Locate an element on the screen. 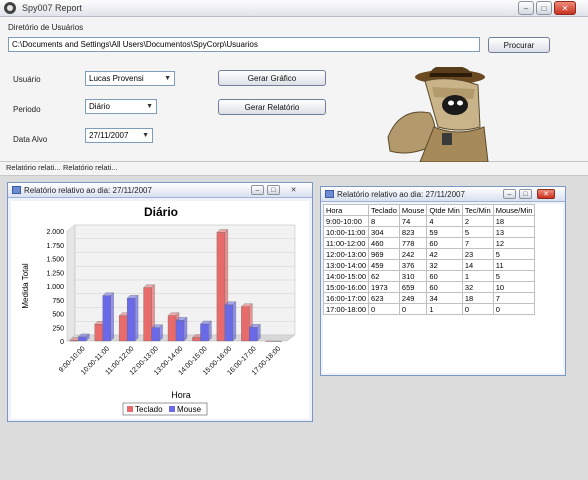 The image size is (588, 480). window-icon is located at coordinates (329, 194).